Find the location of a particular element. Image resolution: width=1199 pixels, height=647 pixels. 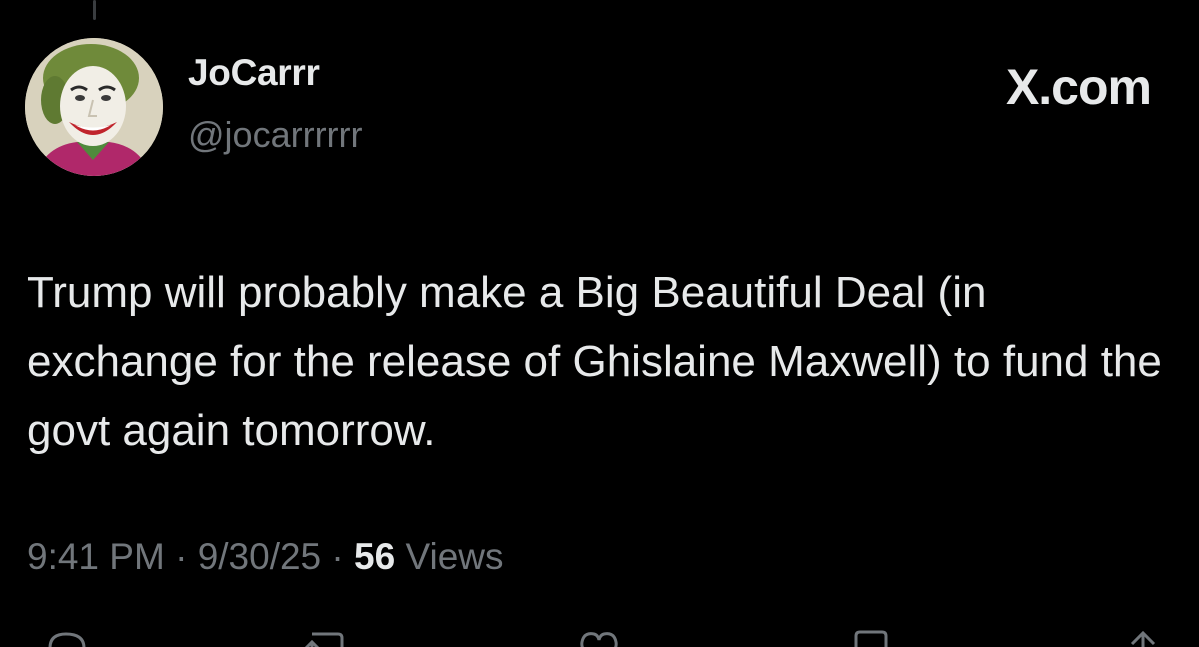

views-label: Views is located at coordinates (454, 556).